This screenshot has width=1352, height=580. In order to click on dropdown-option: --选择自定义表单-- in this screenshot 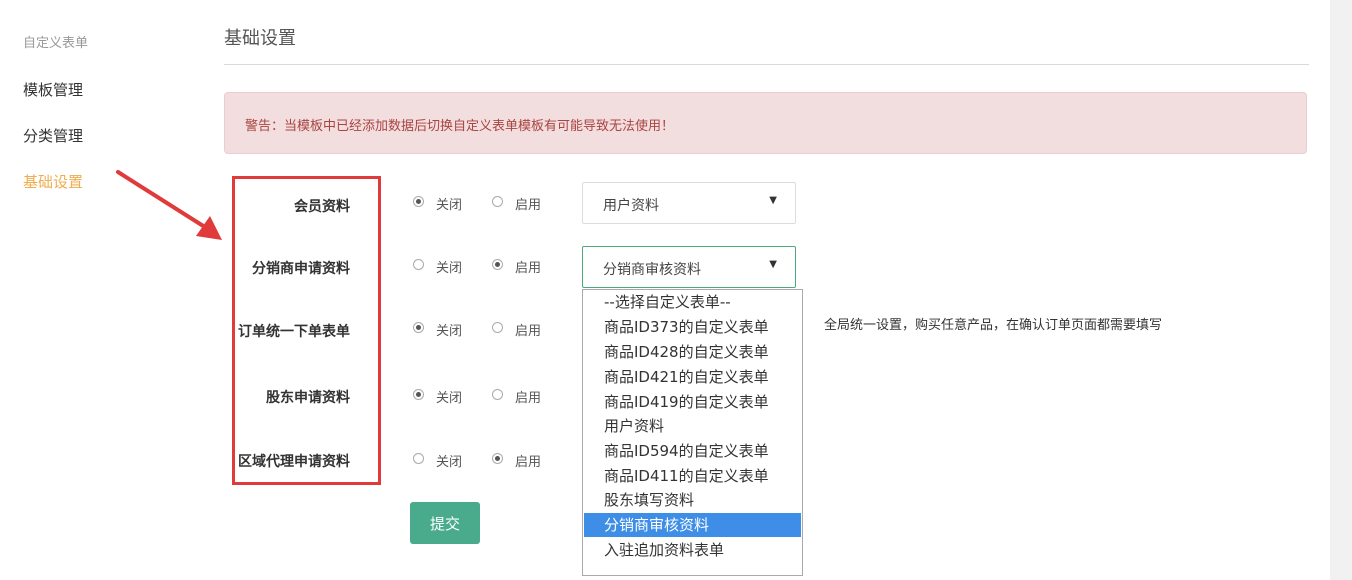, I will do `click(692, 302)`.